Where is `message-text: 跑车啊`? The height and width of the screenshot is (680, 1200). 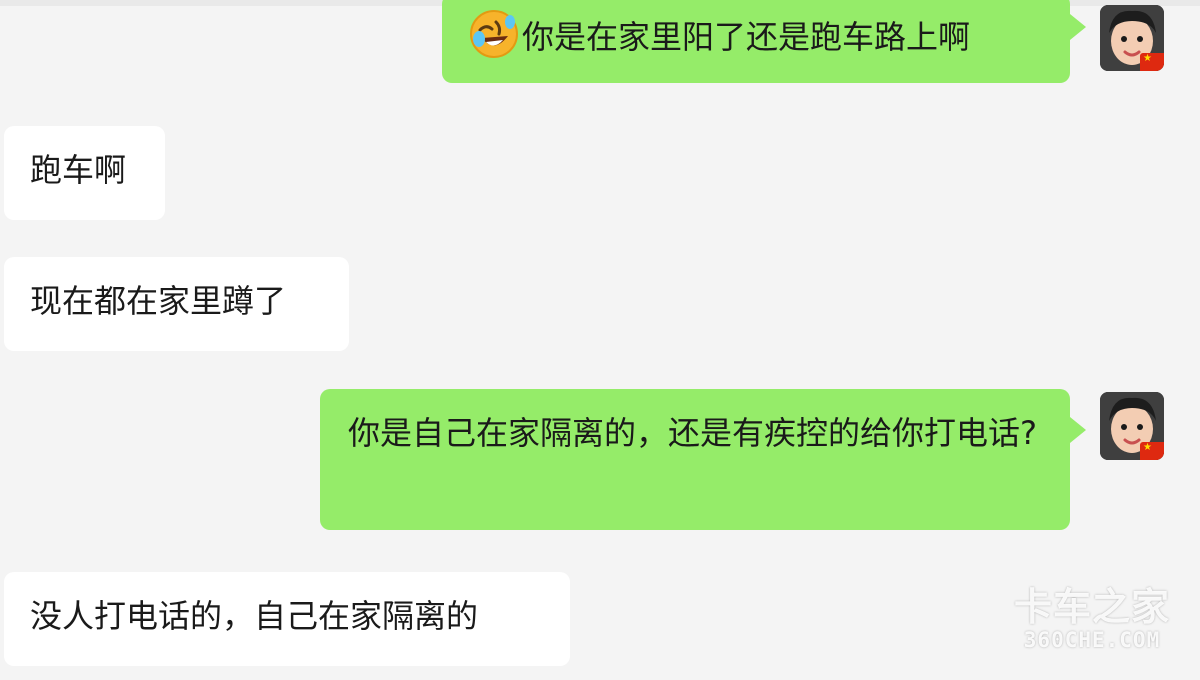
message-text: 跑车啊 is located at coordinates (78, 170).